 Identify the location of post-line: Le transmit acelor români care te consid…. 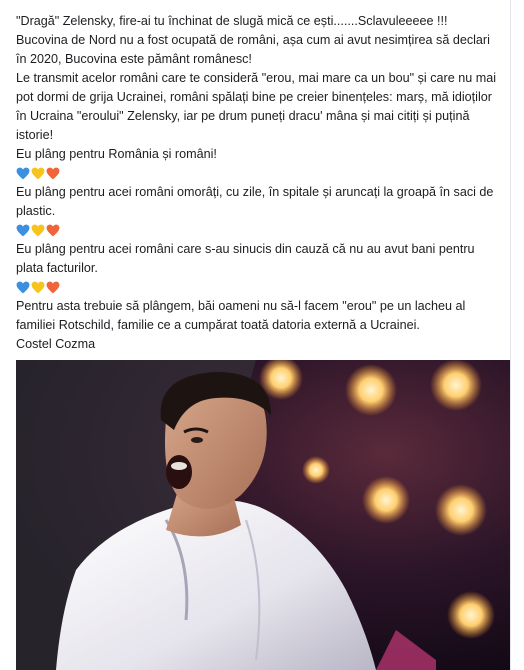
(256, 78).